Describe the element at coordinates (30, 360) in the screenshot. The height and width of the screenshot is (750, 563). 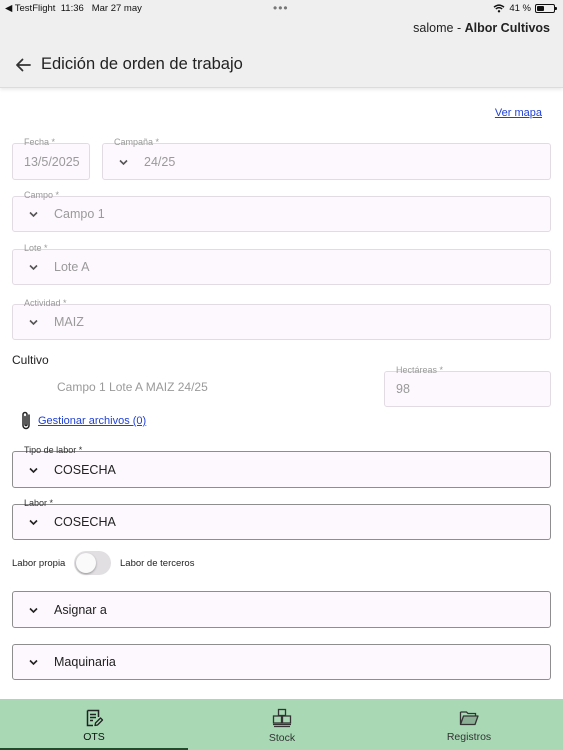
I see `cultivo-label: Cultivo` at that location.